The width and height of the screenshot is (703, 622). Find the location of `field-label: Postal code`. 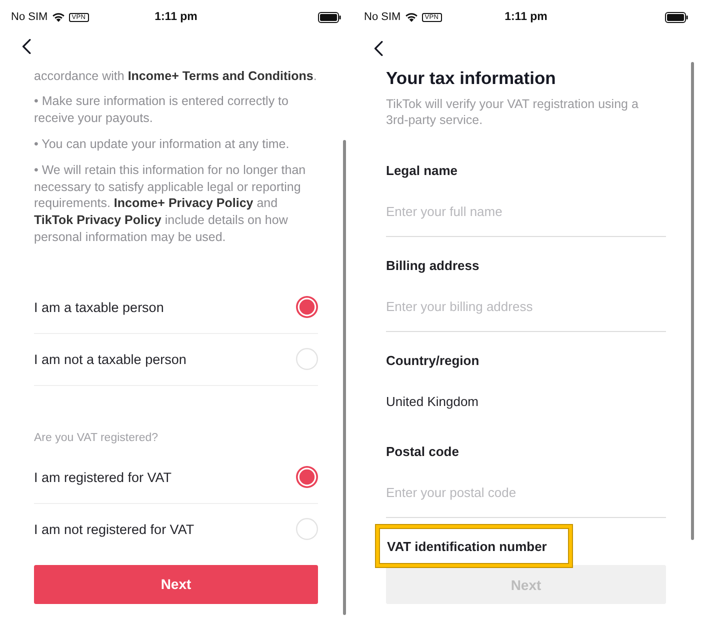

field-label: Postal code is located at coordinates (422, 452).